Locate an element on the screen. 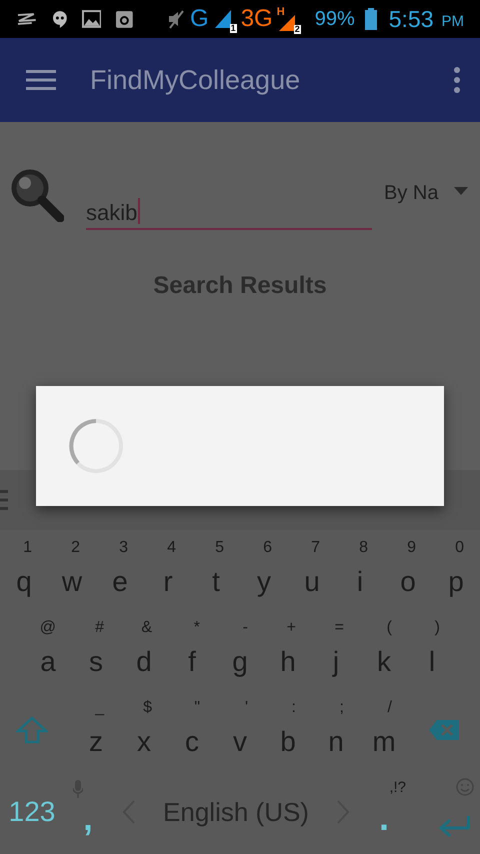  keyboard-key: ' v is located at coordinates (240, 730).